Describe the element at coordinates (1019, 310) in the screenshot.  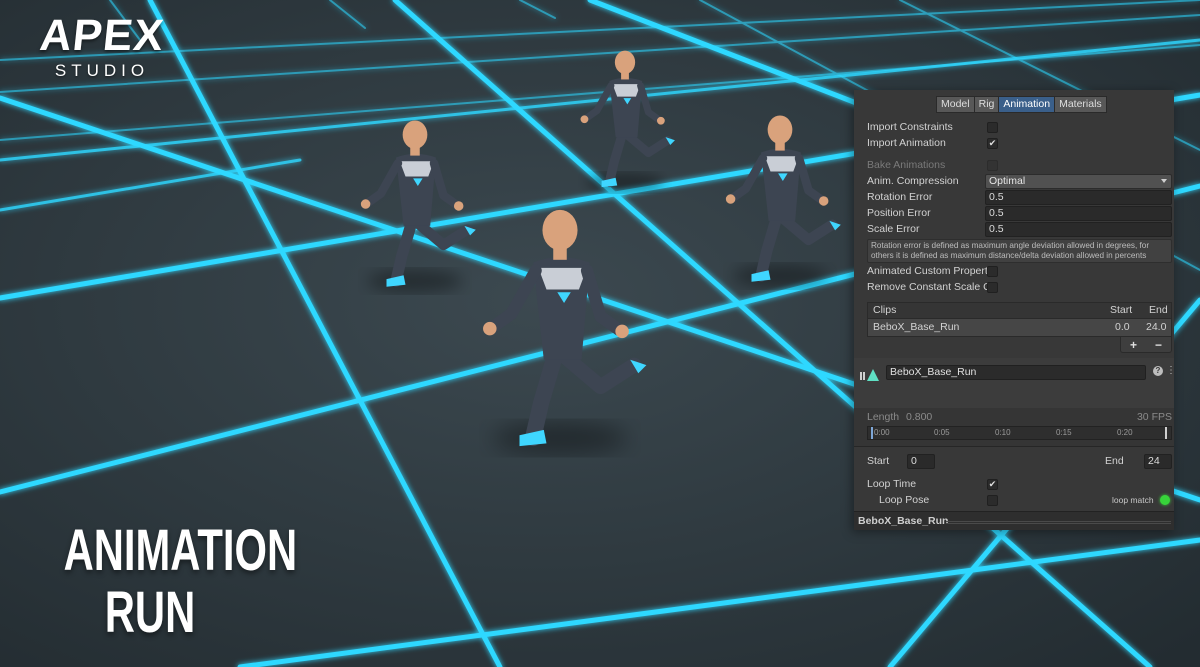
I see `clips-list-header: Clips Start End` at that location.